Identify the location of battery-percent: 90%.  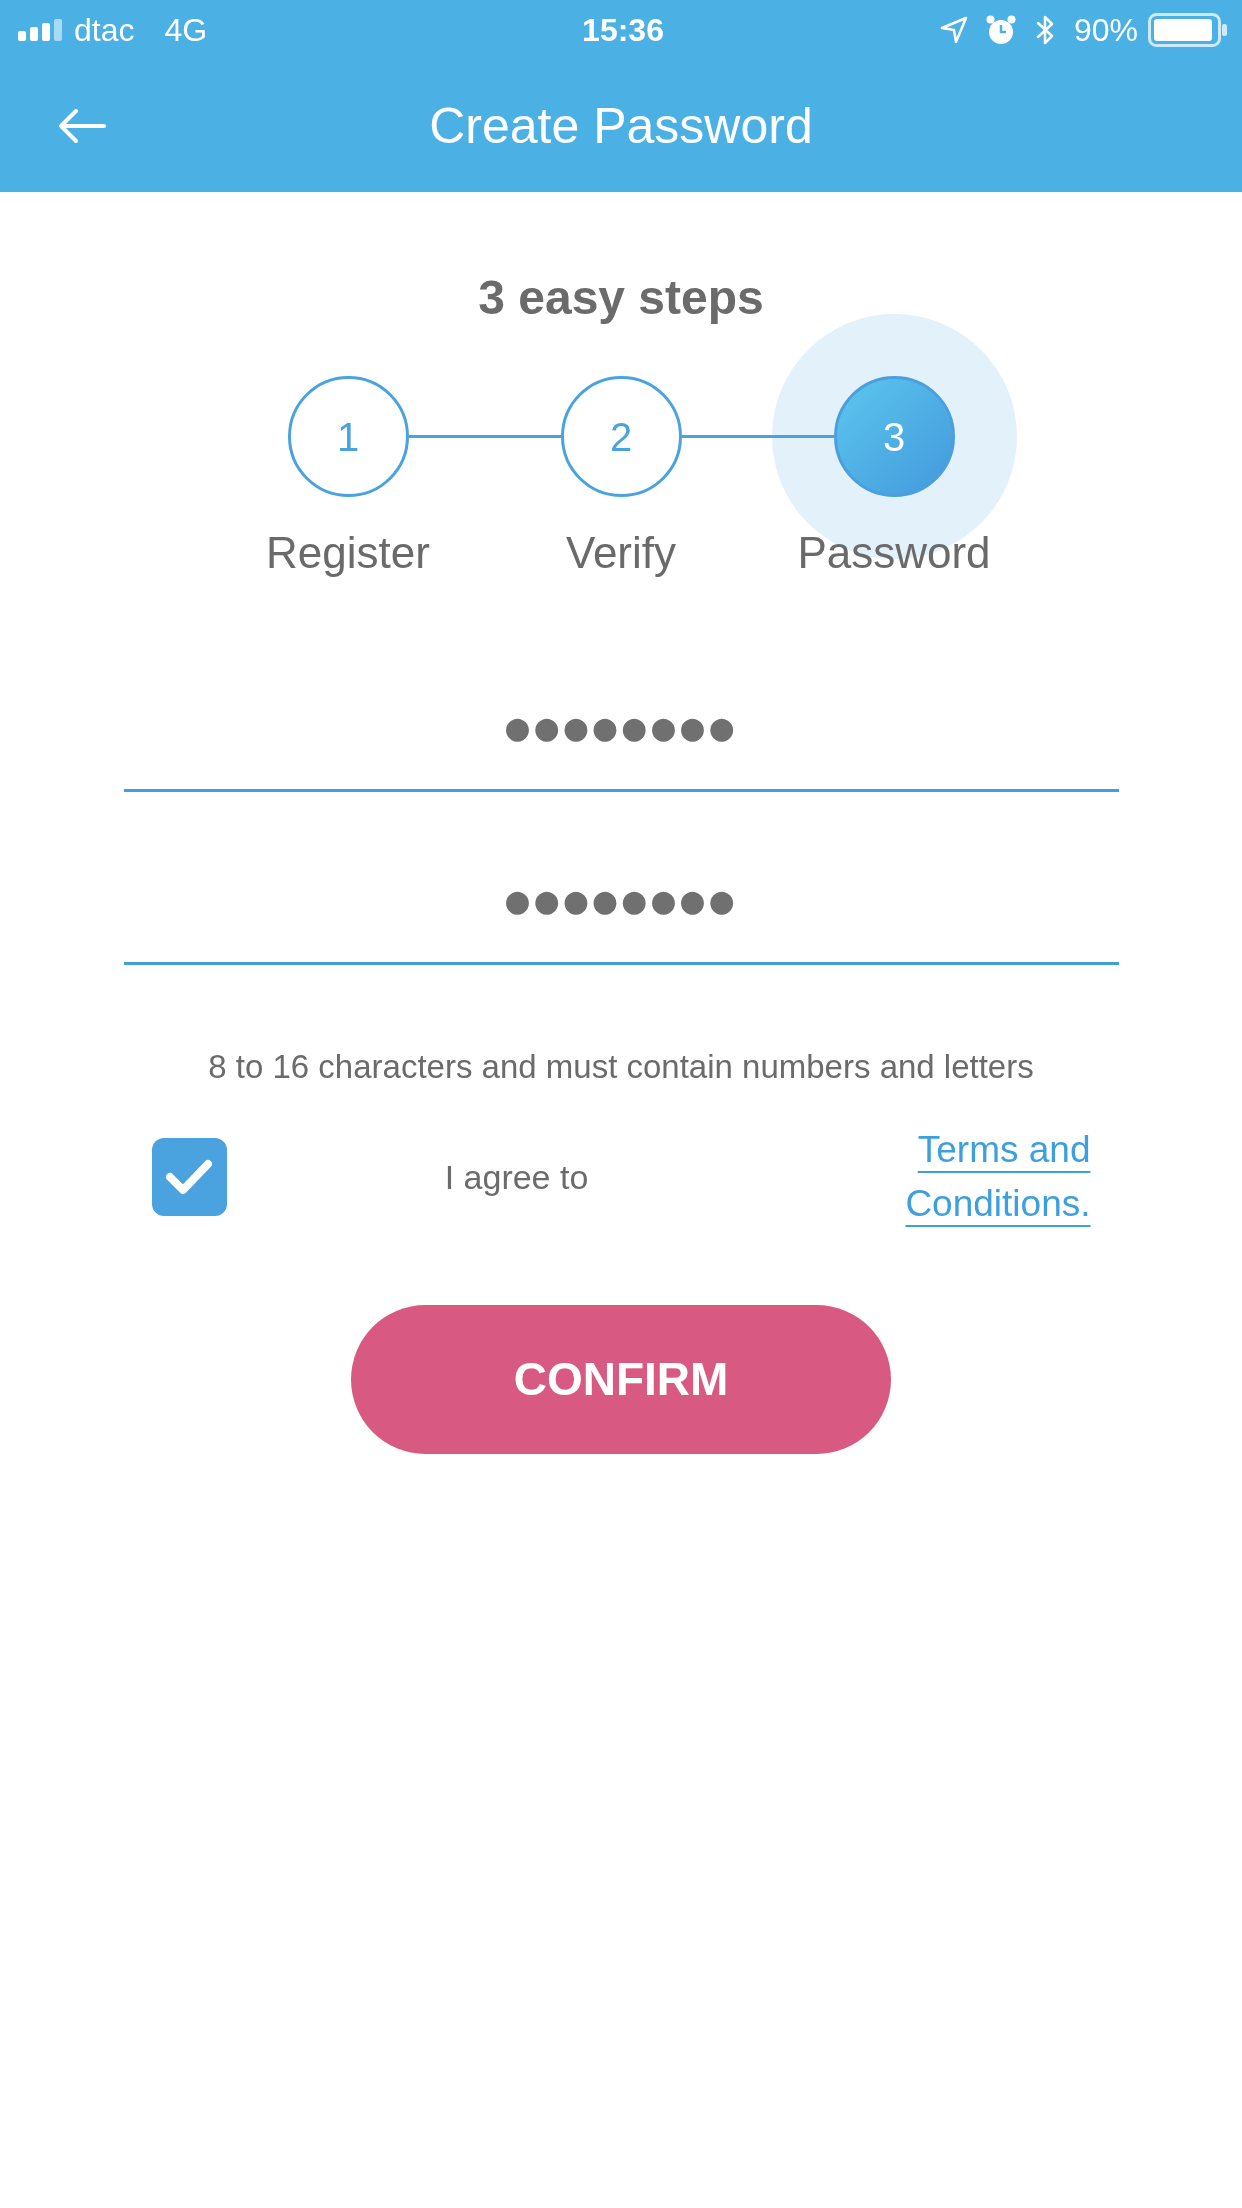
(1105, 30).